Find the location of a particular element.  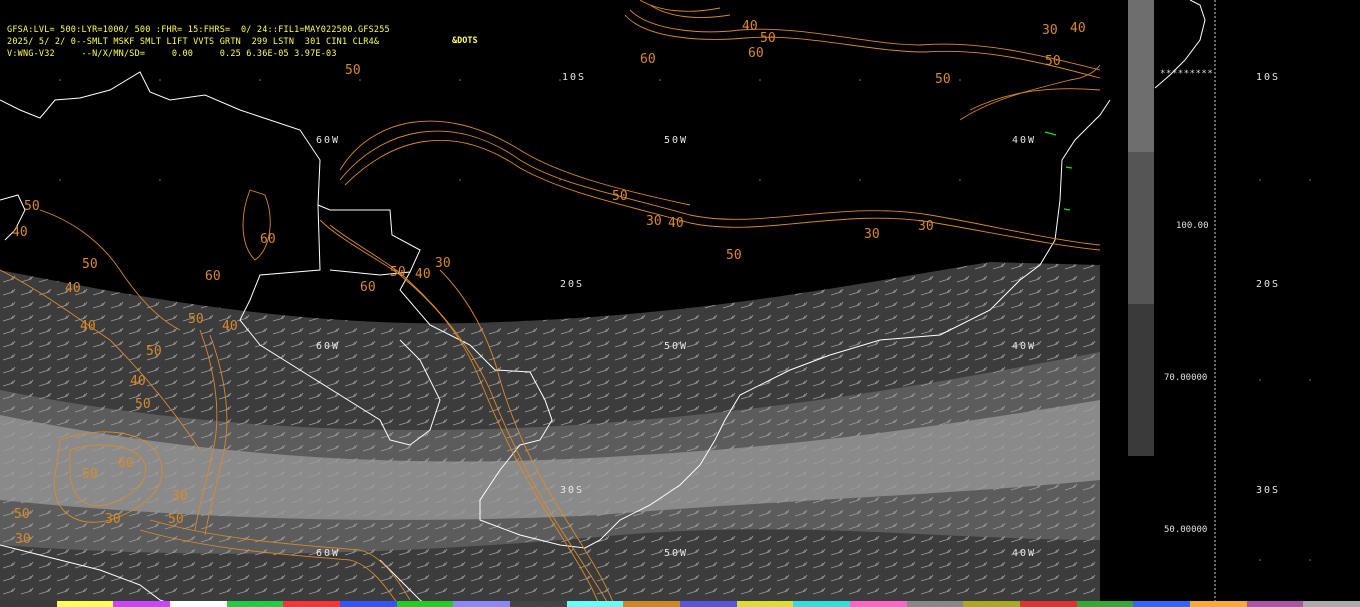

lon-label-50w-low: 50W is located at coordinates (676, 553).